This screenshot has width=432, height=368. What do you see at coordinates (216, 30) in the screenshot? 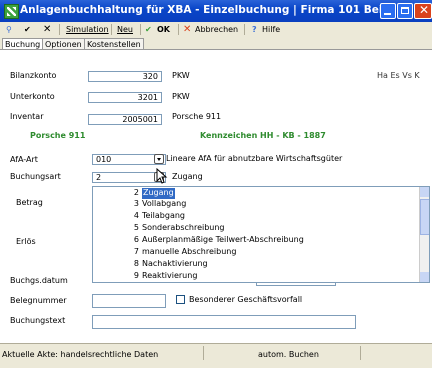
I see `abbrechen-button: Abbrechen` at bounding box center [216, 30].